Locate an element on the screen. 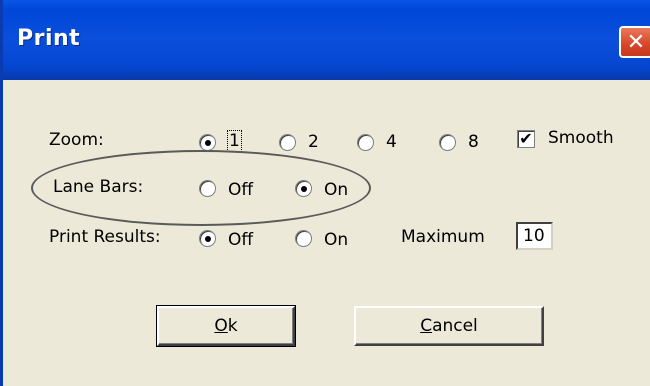  maximum-label: Maximum is located at coordinates (443, 237).